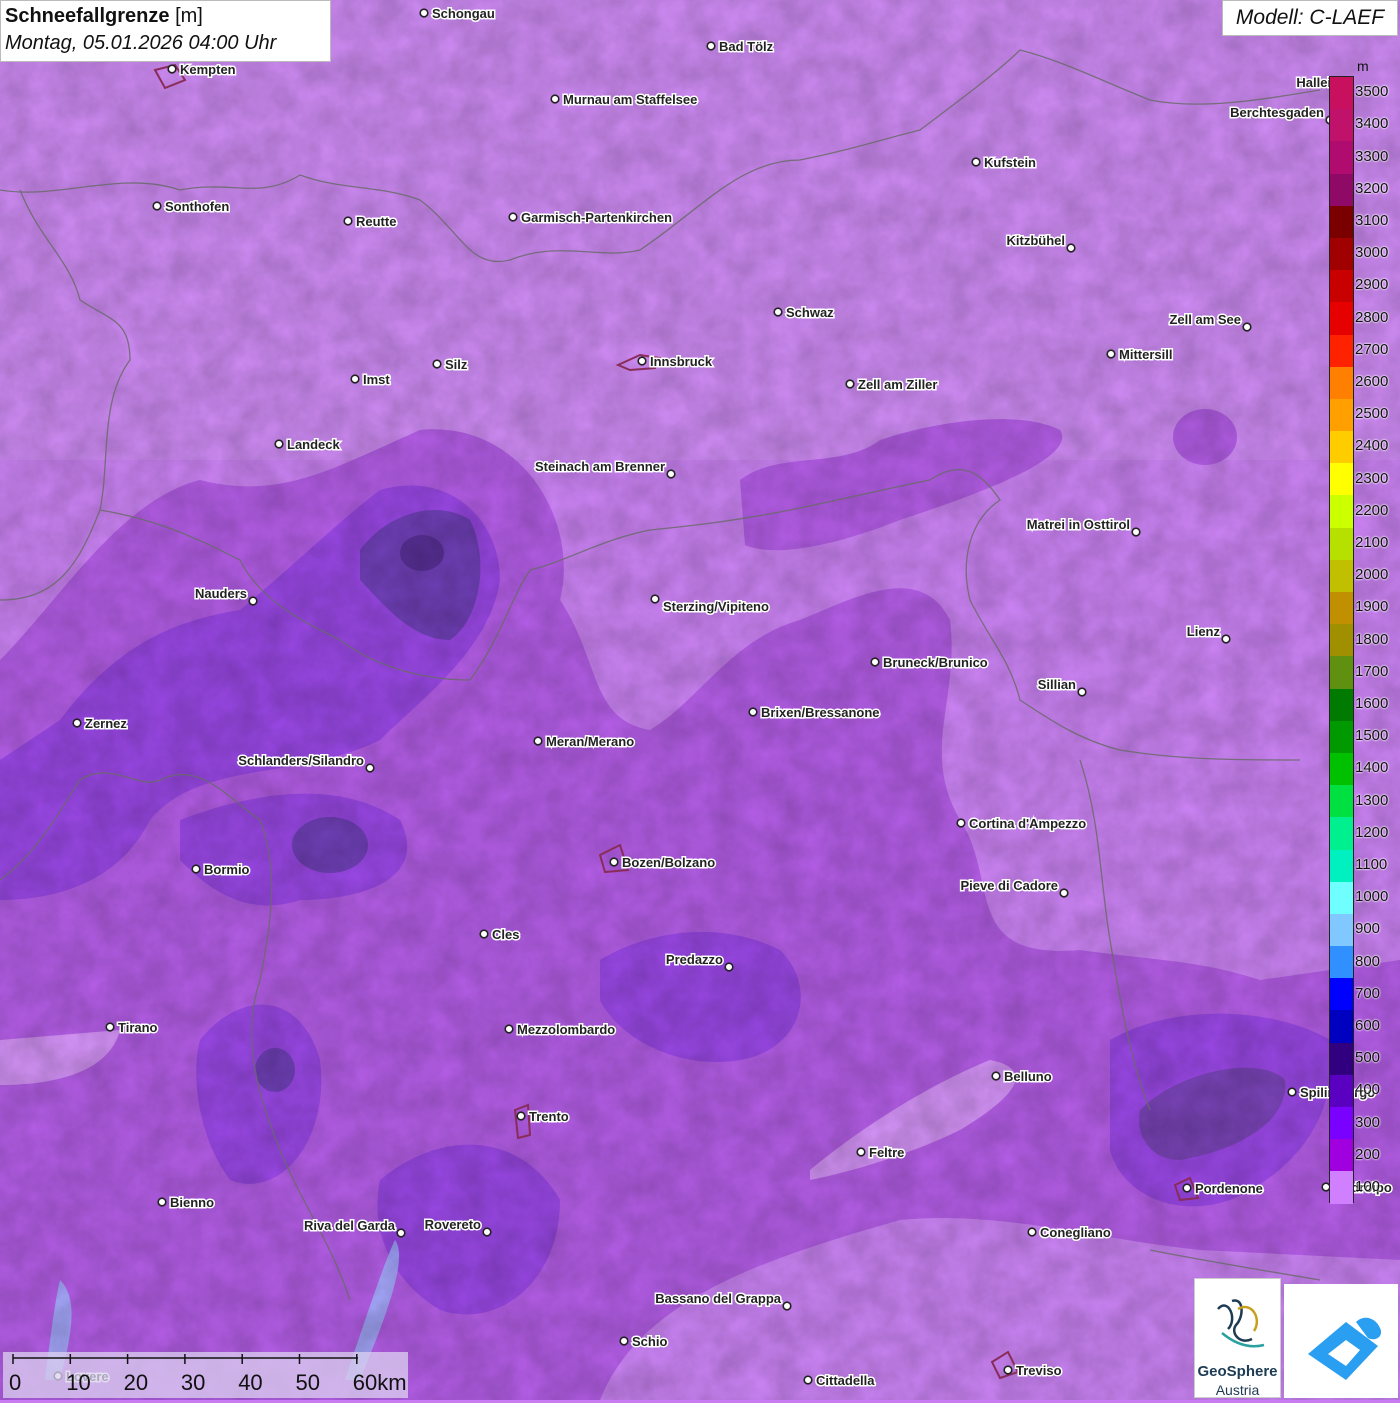  What do you see at coordinates (301, 760) in the screenshot?
I see `city-label: Schlanders/Silandro` at bounding box center [301, 760].